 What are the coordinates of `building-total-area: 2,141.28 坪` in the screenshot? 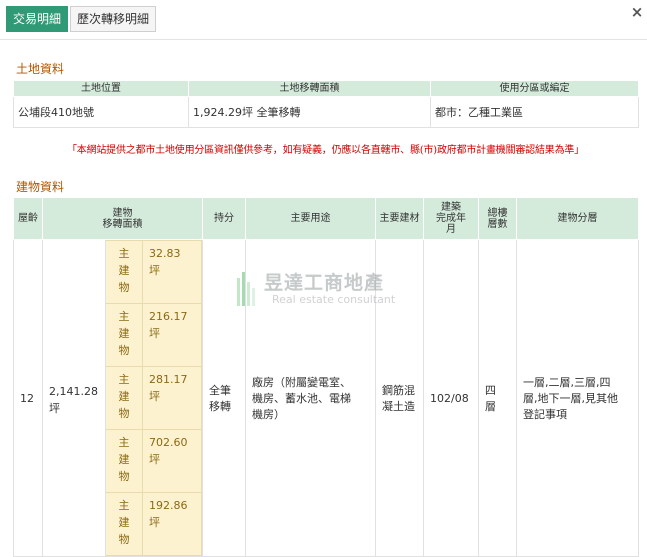 It's located at (73, 400).